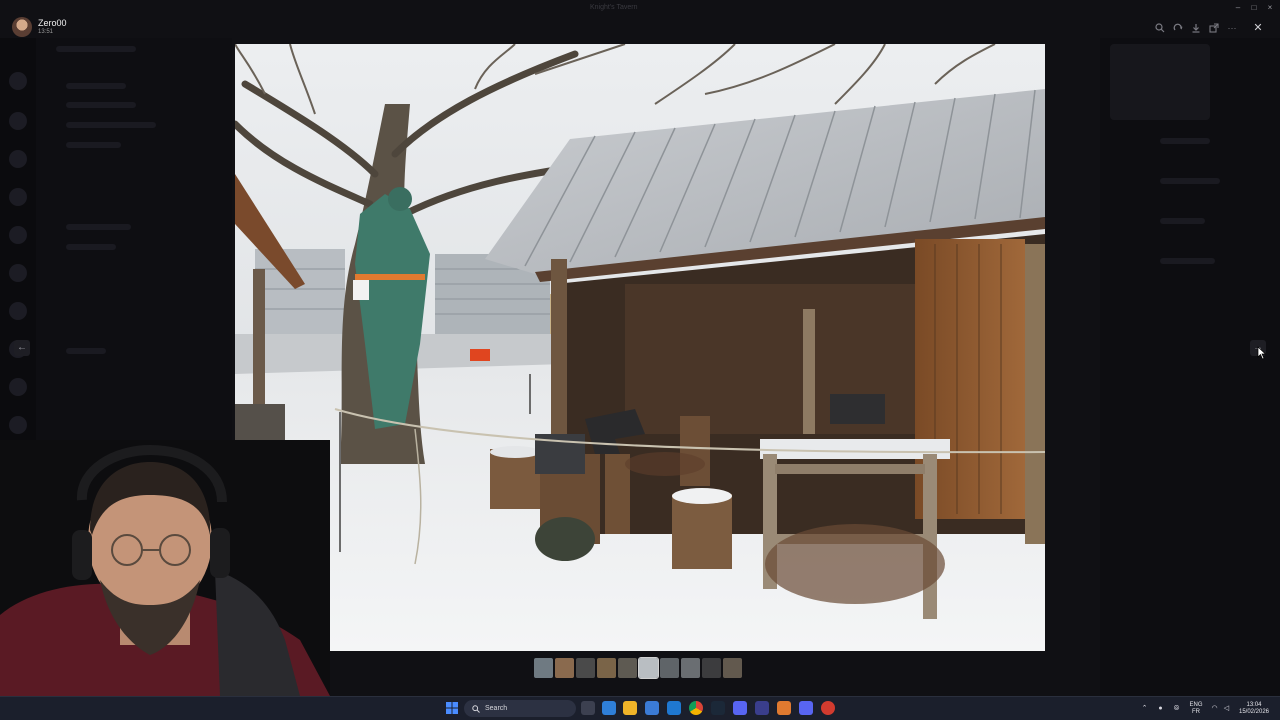  I want to click on mouse-cursor-icon, so click(1262, 353).